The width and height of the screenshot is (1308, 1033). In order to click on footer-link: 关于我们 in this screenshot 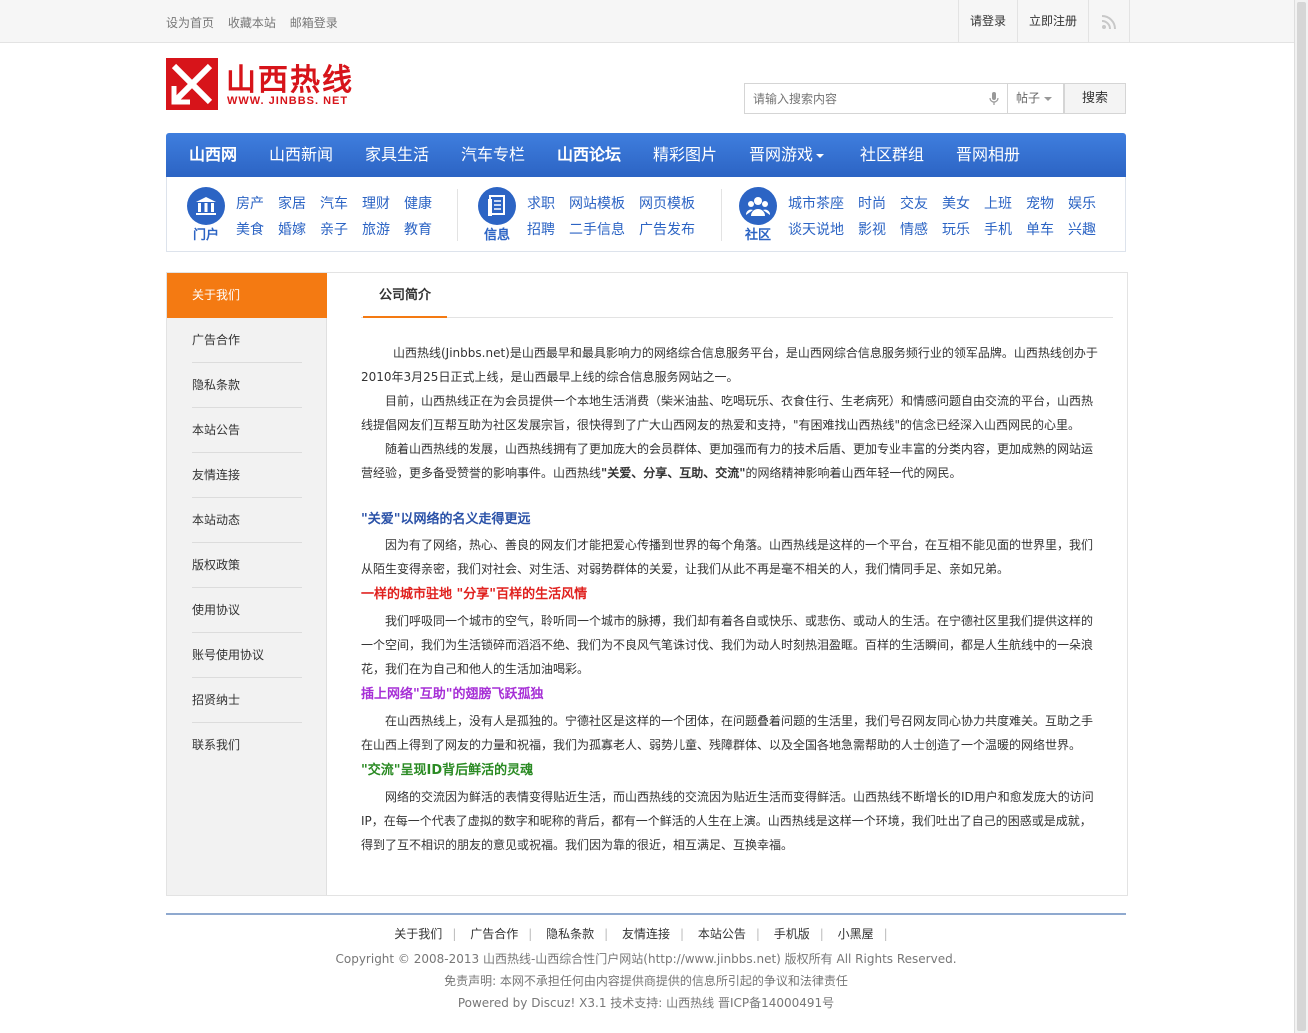, I will do `click(418, 934)`.